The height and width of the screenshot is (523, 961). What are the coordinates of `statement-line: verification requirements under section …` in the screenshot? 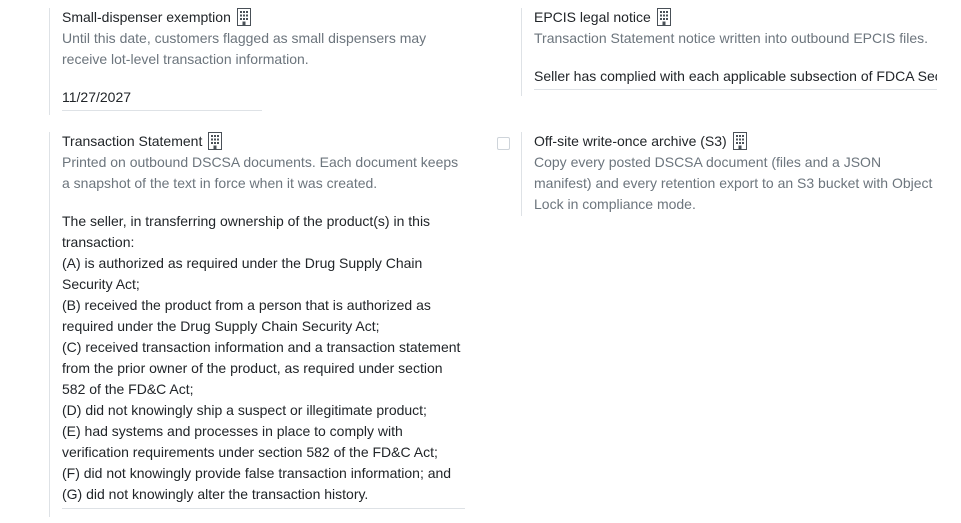 It's located at (250, 452).